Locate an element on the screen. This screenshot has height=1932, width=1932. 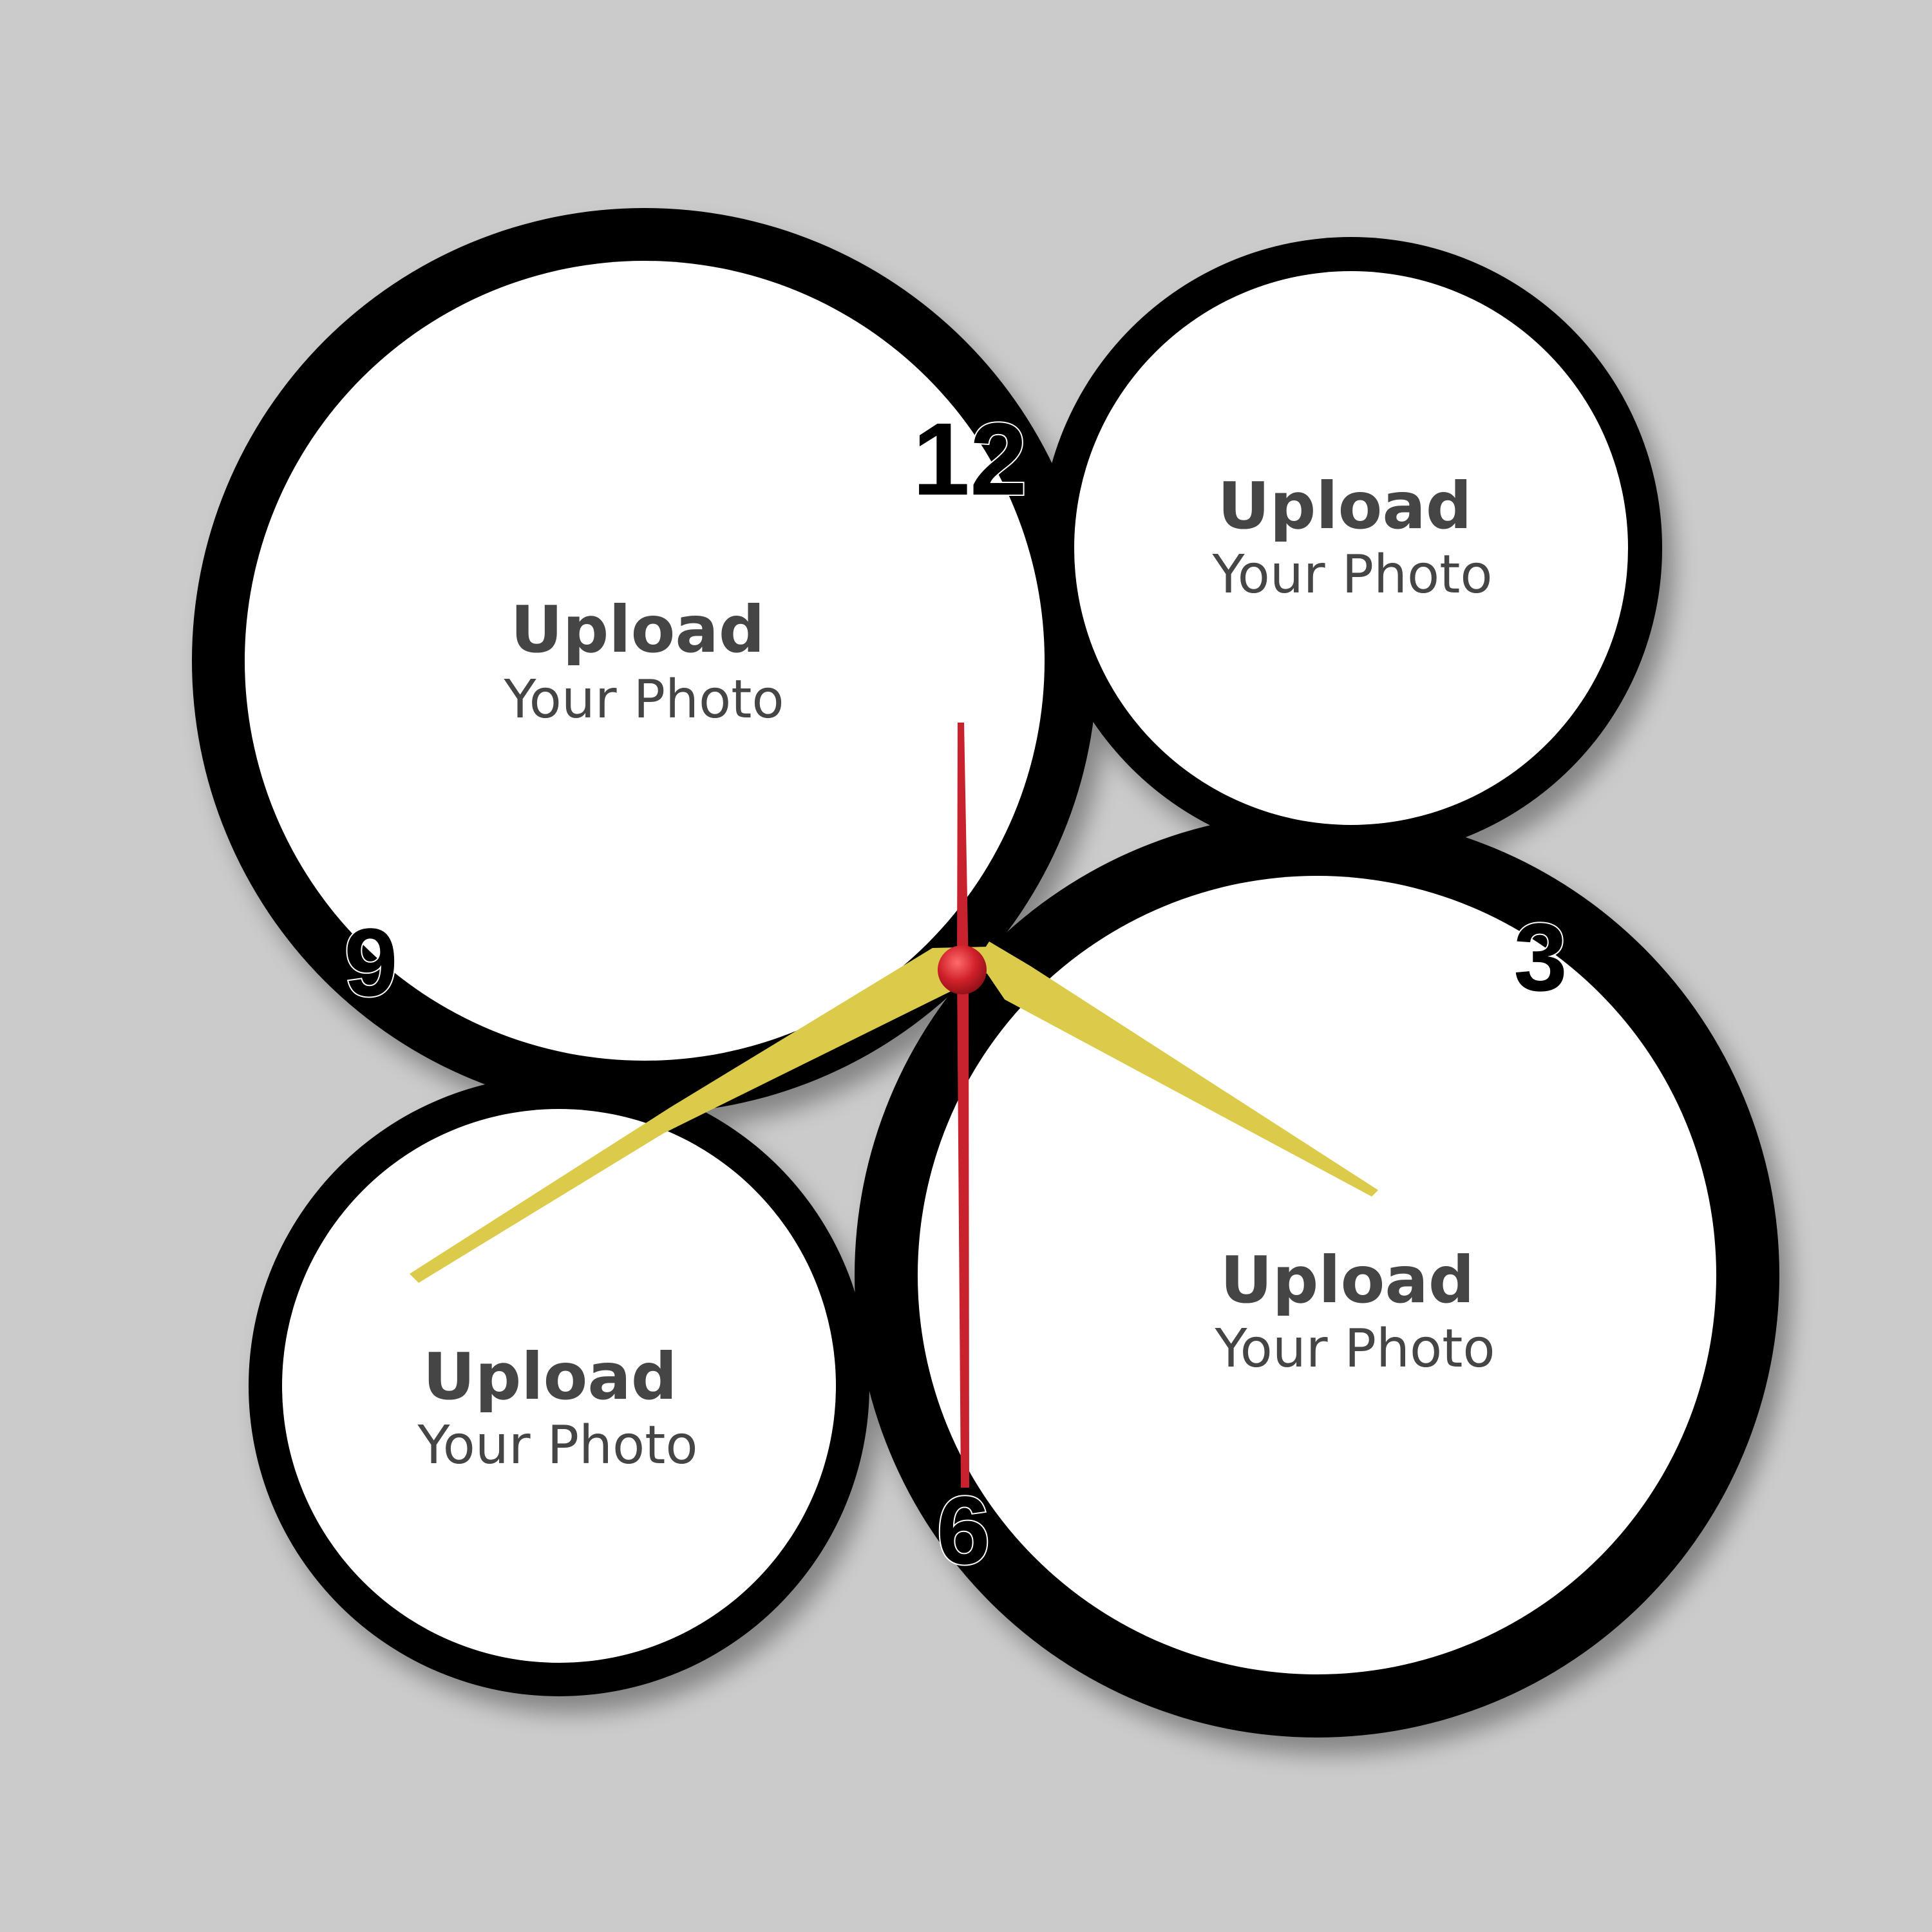
numeral-3: 3 is located at coordinates (1540, 957).